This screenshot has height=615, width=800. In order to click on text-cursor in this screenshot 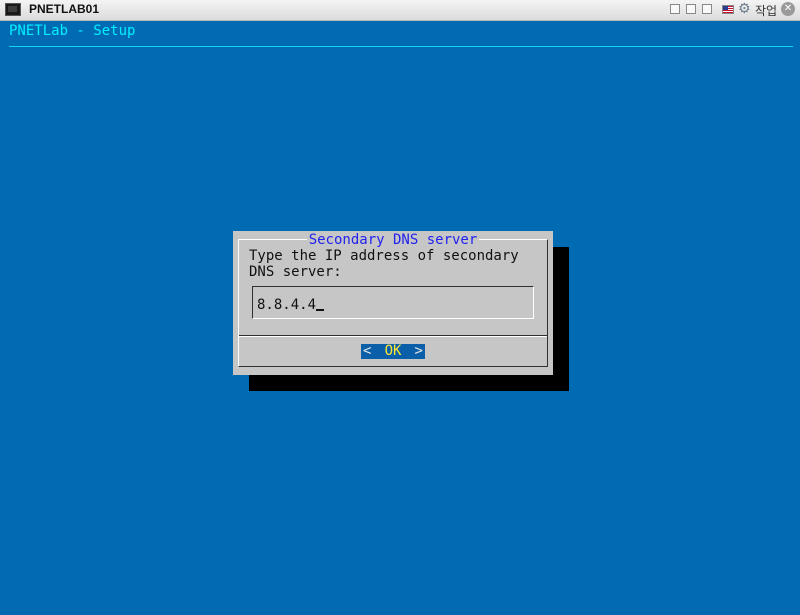, I will do `click(320, 303)`.